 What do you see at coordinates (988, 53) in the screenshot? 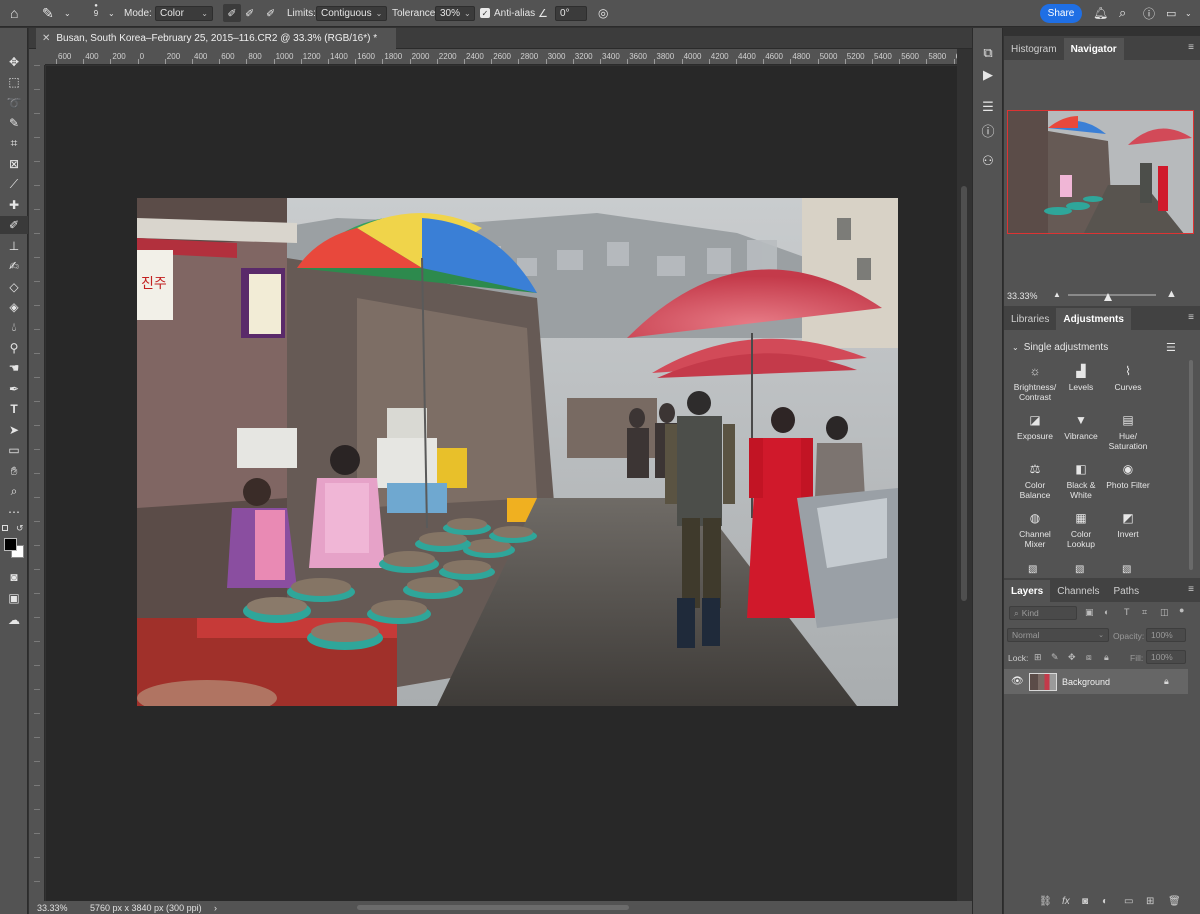
I see `history-panel-icon: ⧉` at bounding box center [988, 53].